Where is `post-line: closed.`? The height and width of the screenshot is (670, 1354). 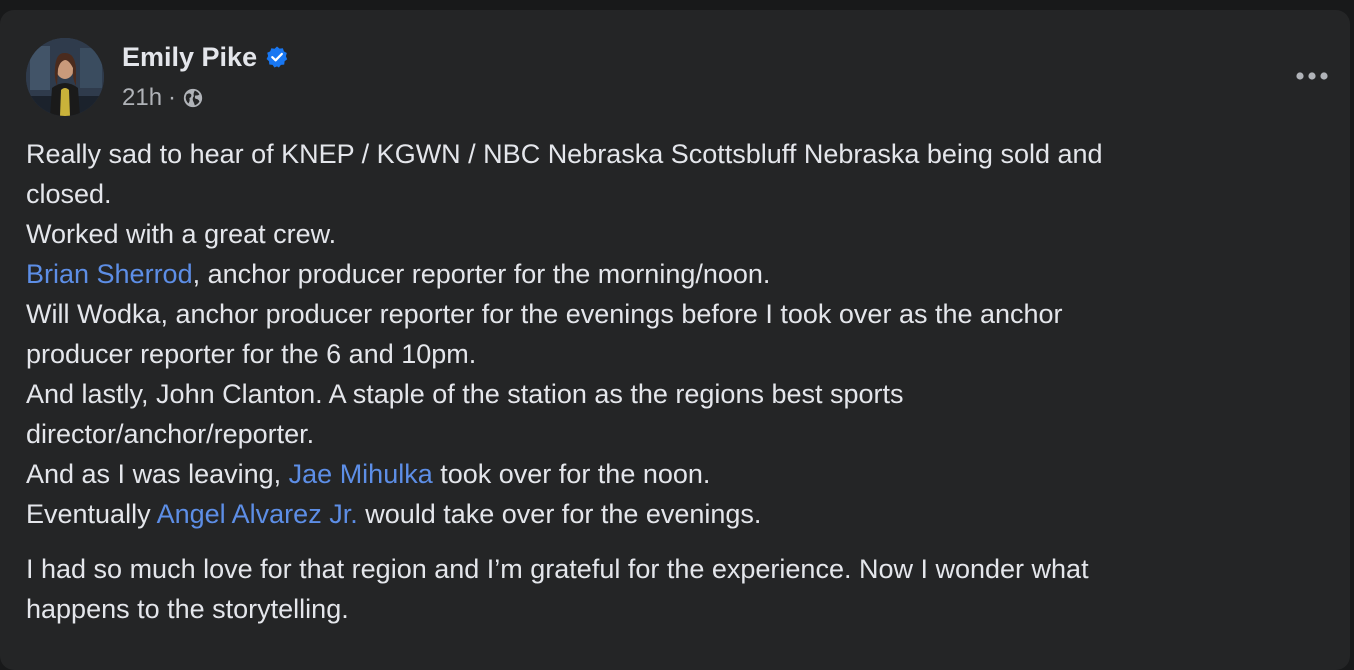
post-line: closed. is located at coordinates (69, 194).